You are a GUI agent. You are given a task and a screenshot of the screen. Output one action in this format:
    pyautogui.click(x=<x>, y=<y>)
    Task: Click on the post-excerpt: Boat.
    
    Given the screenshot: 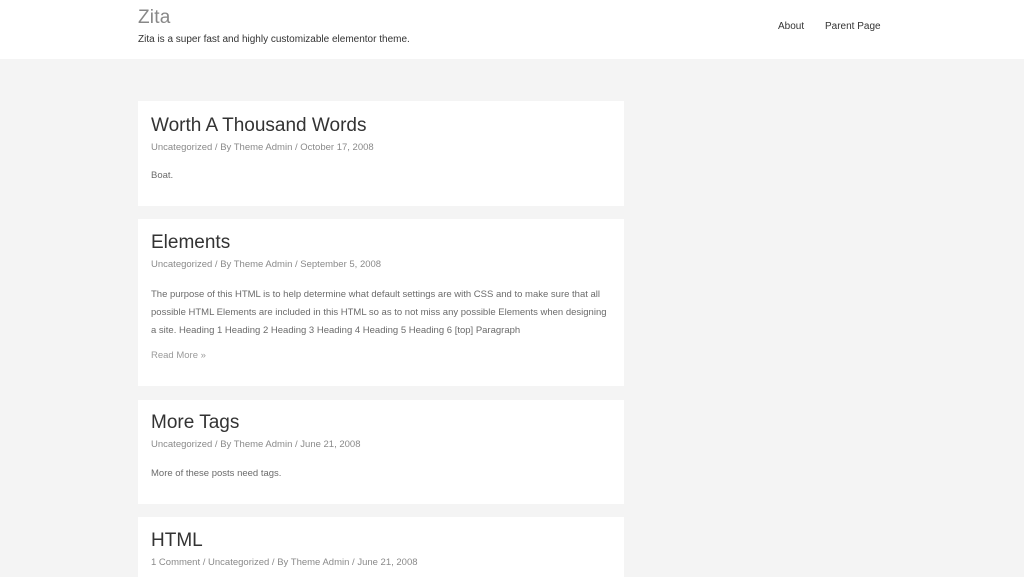 What is the action you would take?
    pyautogui.click(x=162, y=175)
    